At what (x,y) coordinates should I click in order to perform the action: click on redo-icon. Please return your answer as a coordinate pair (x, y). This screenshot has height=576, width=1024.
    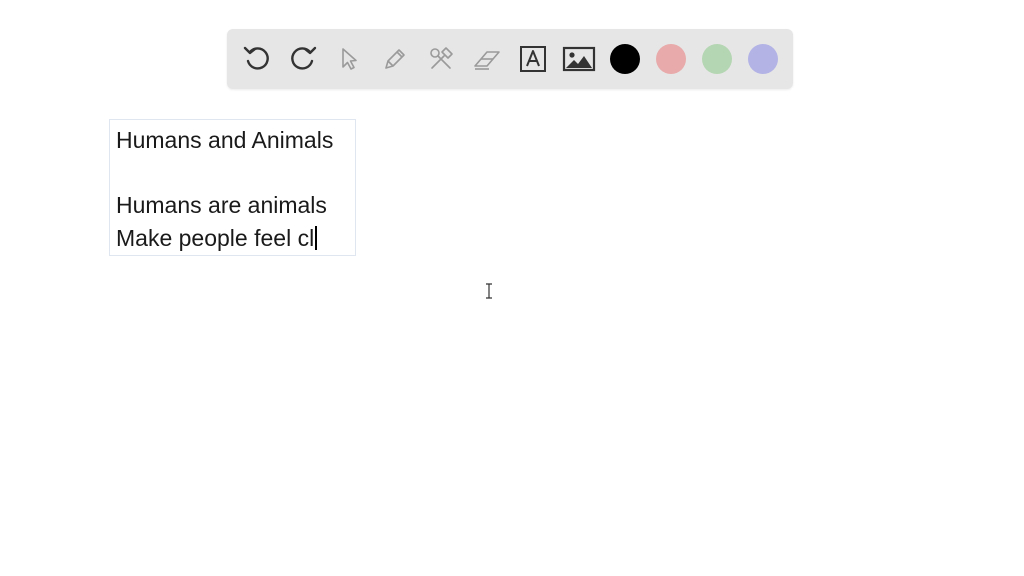
    Looking at the image, I should click on (304, 58).